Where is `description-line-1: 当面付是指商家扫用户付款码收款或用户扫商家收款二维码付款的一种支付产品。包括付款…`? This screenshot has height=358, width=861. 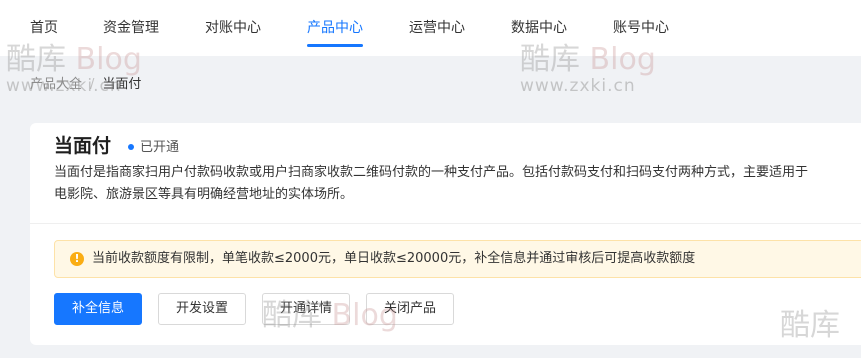 description-line-1: 当面付是指商家扫用户付款码收款或用户扫商家收款二维码付款的一种支付产品。包括付款… is located at coordinates (431, 172).